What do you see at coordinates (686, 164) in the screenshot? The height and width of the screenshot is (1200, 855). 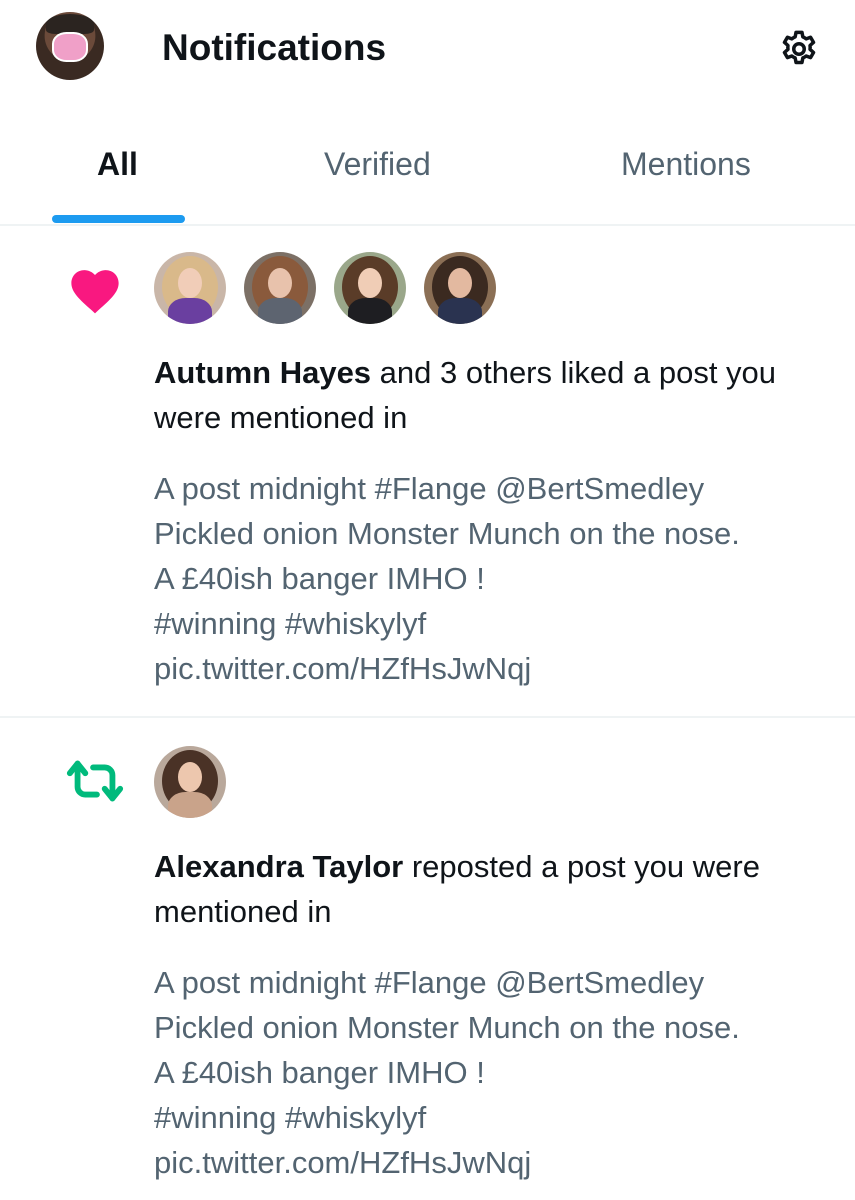 I see `tab-mentions: Mentions` at bounding box center [686, 164].